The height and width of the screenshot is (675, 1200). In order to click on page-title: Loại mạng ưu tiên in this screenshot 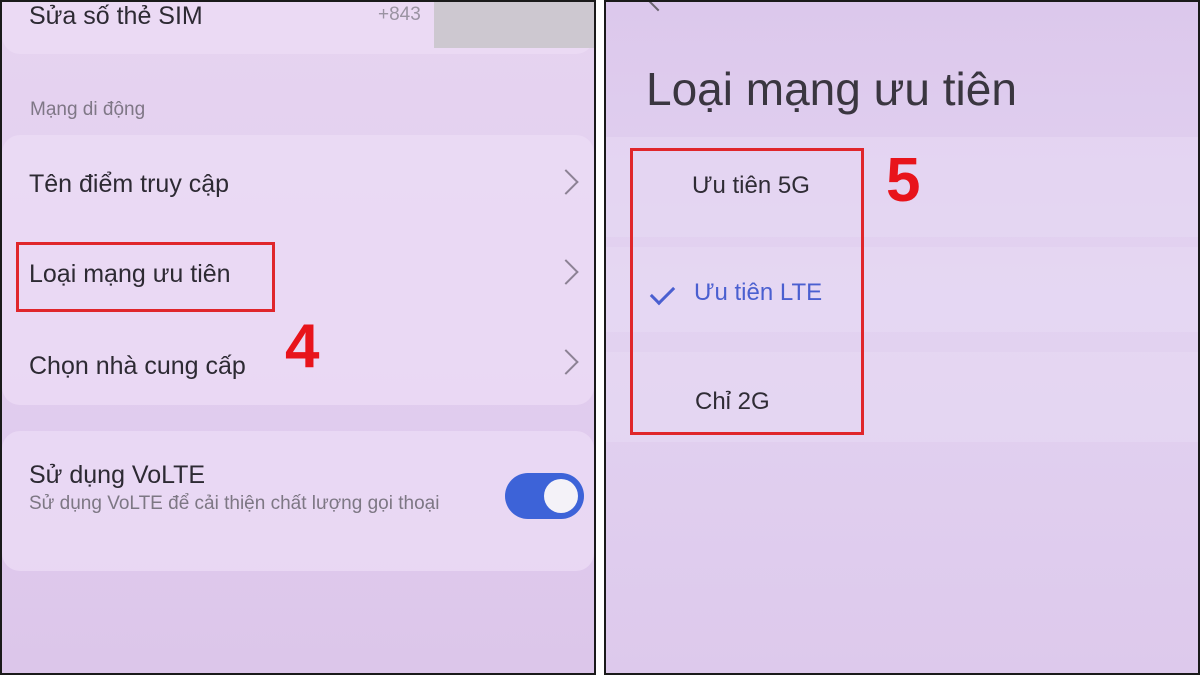, I will do `click(831, 89)`.